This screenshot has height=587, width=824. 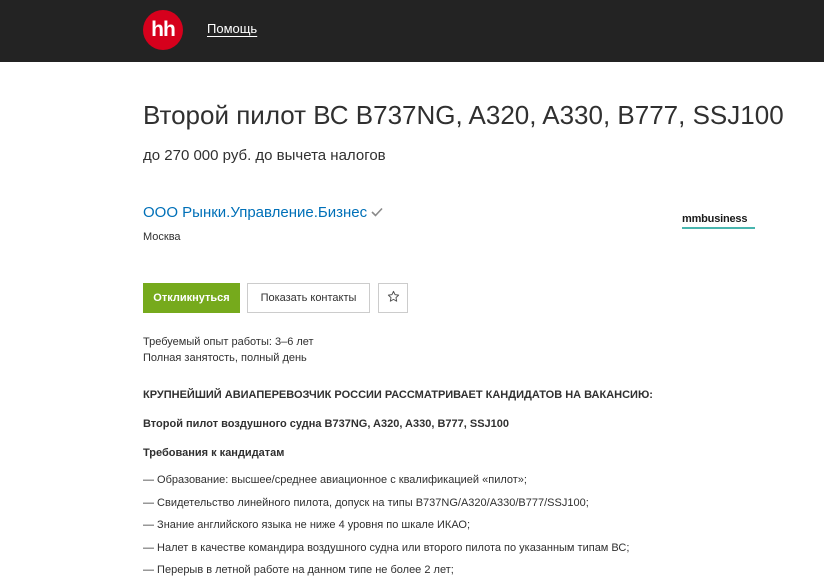 I want to click on star-icon, so click(x=393, y=298).